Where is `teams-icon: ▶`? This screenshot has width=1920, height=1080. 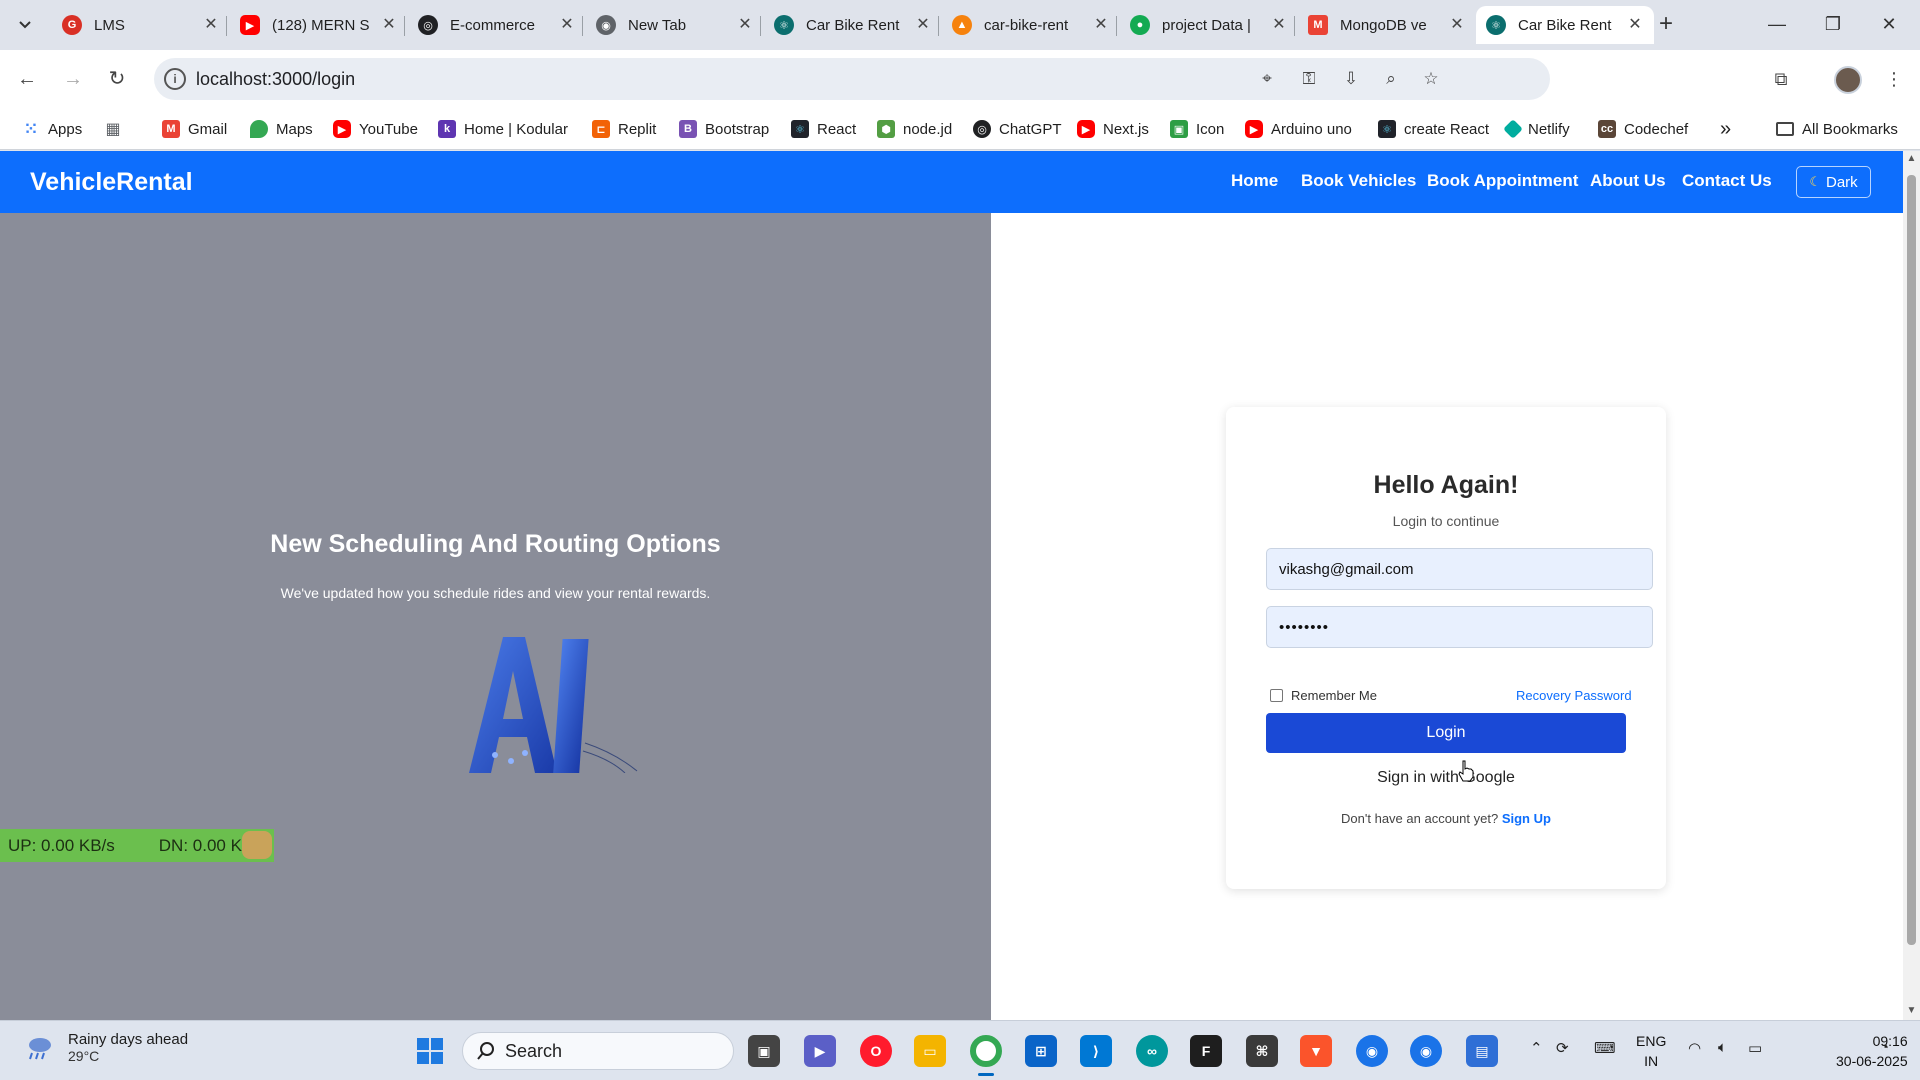
teams-icon: ▶ is located at coordinates (820, 1051).